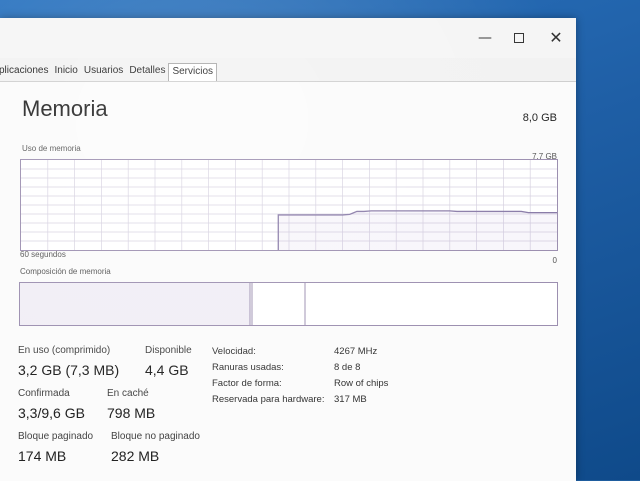 Image resolution: width=640 pixels, height=481 pixels. I want to click on committed-label: Confirmada, so click(44, 393).